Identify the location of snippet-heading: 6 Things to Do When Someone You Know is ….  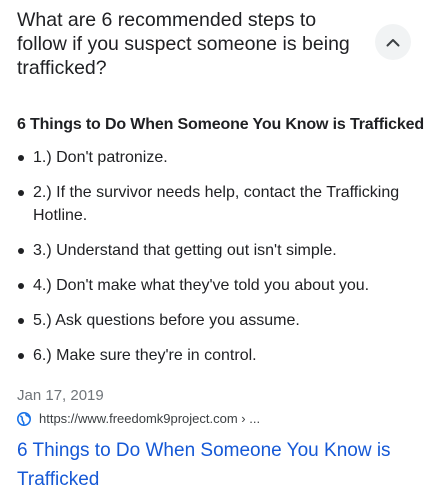
(221, 124).